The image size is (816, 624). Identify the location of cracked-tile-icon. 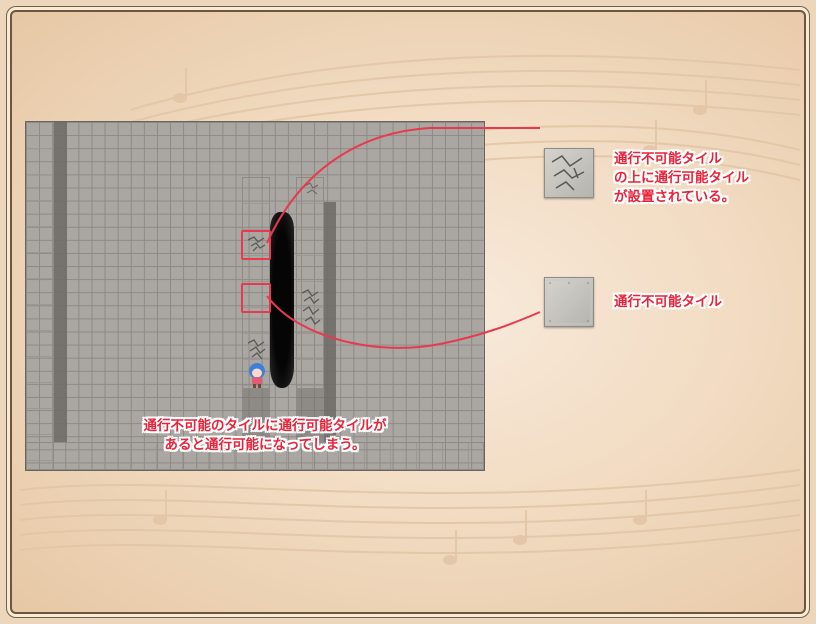
(568, 173).